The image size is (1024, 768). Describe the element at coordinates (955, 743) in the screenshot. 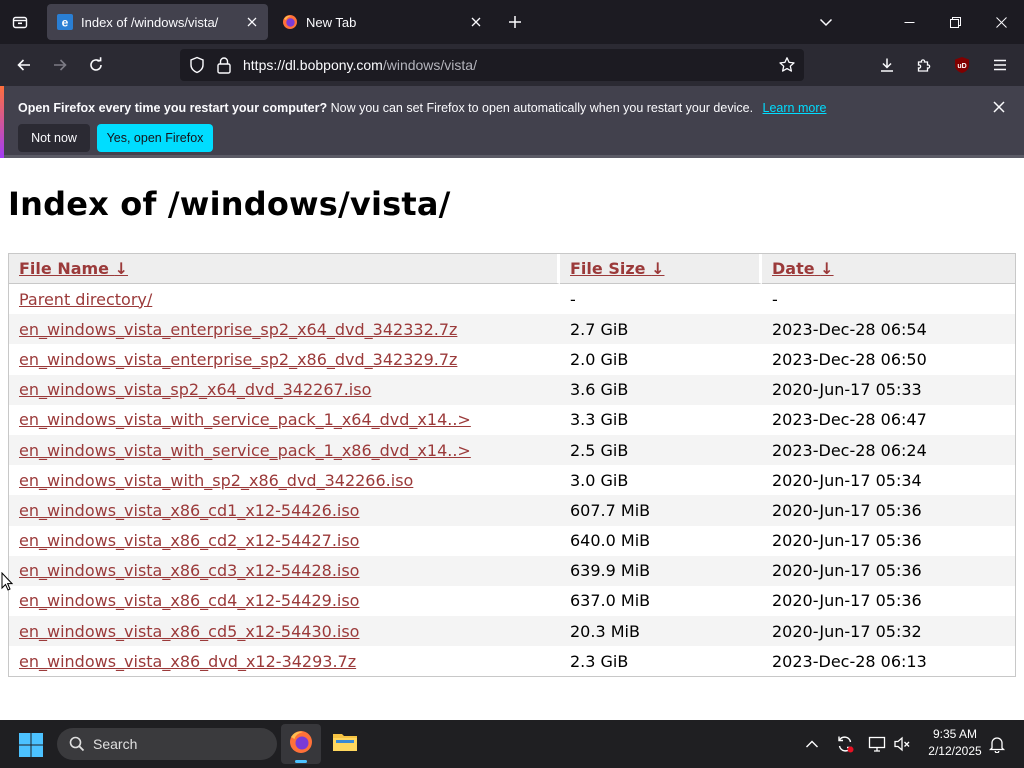

I see `taskbar-clock: 9:35 AM 2/12/2025` at that location.